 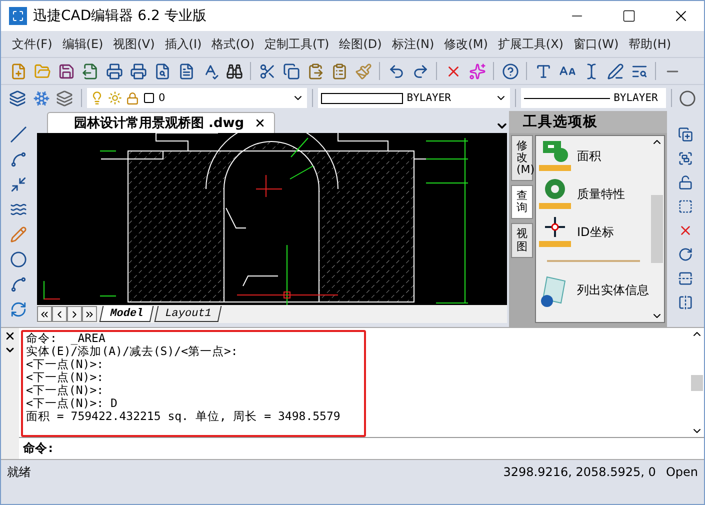 What do you see at coordinates (186, 71) in the screenshot?
I see `document-icon` at bounding box center [186, 71].